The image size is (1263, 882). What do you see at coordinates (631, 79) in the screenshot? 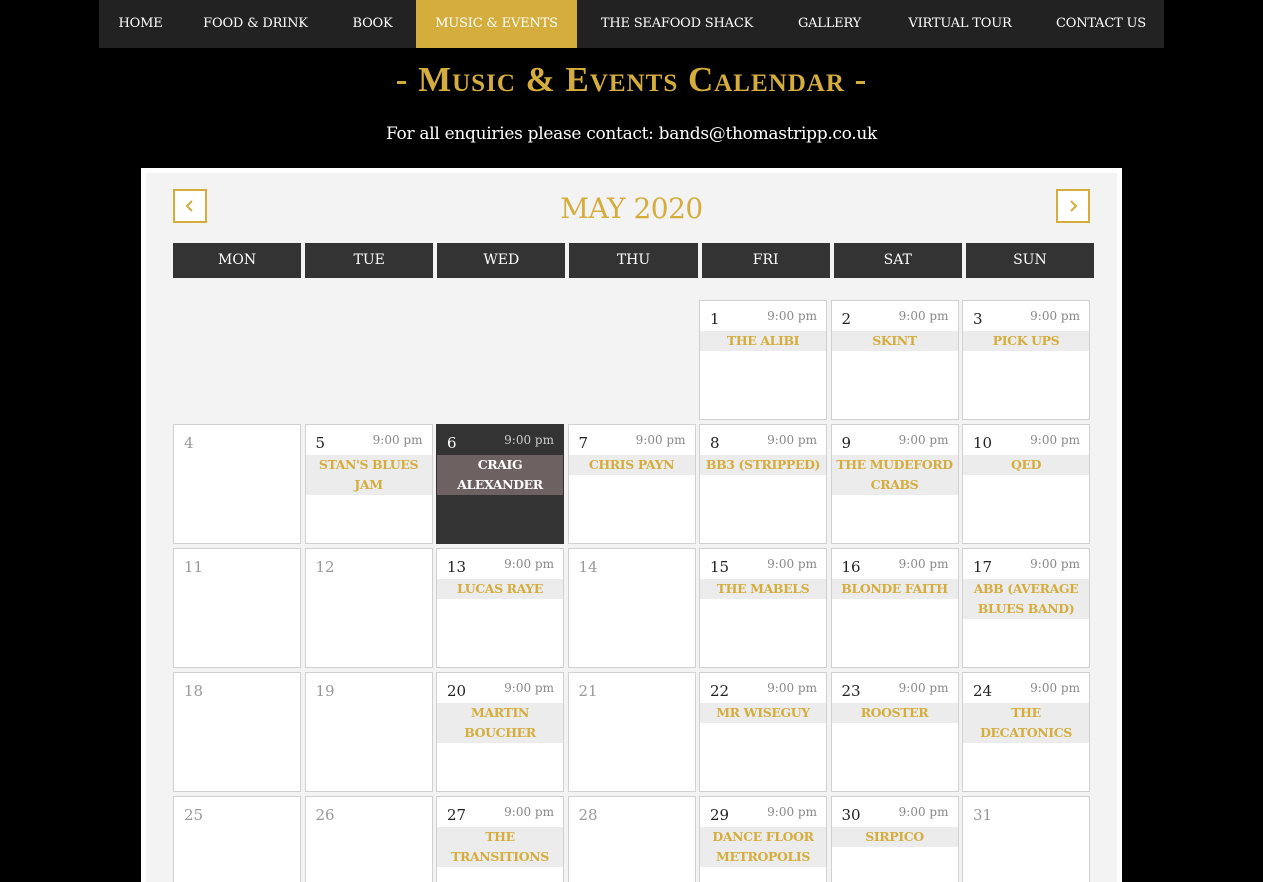
I see `page-title: - Music & Events Calendar -` at bounding box center [631, 79].